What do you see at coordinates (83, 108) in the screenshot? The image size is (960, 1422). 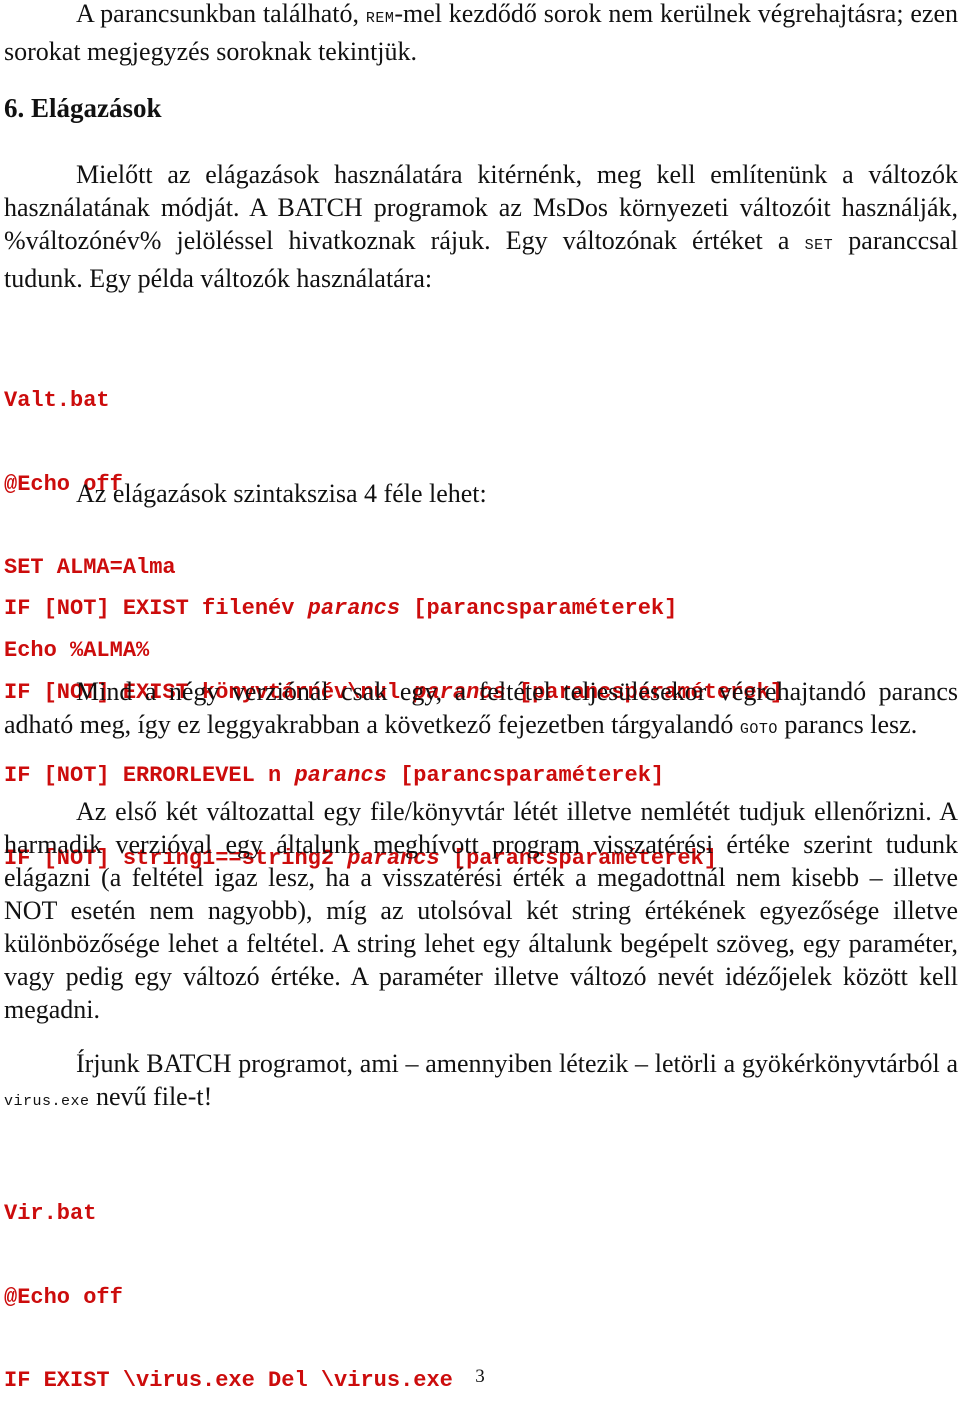 I see `section-heading: 6. Elágazások` at bounding box center [83, 108].